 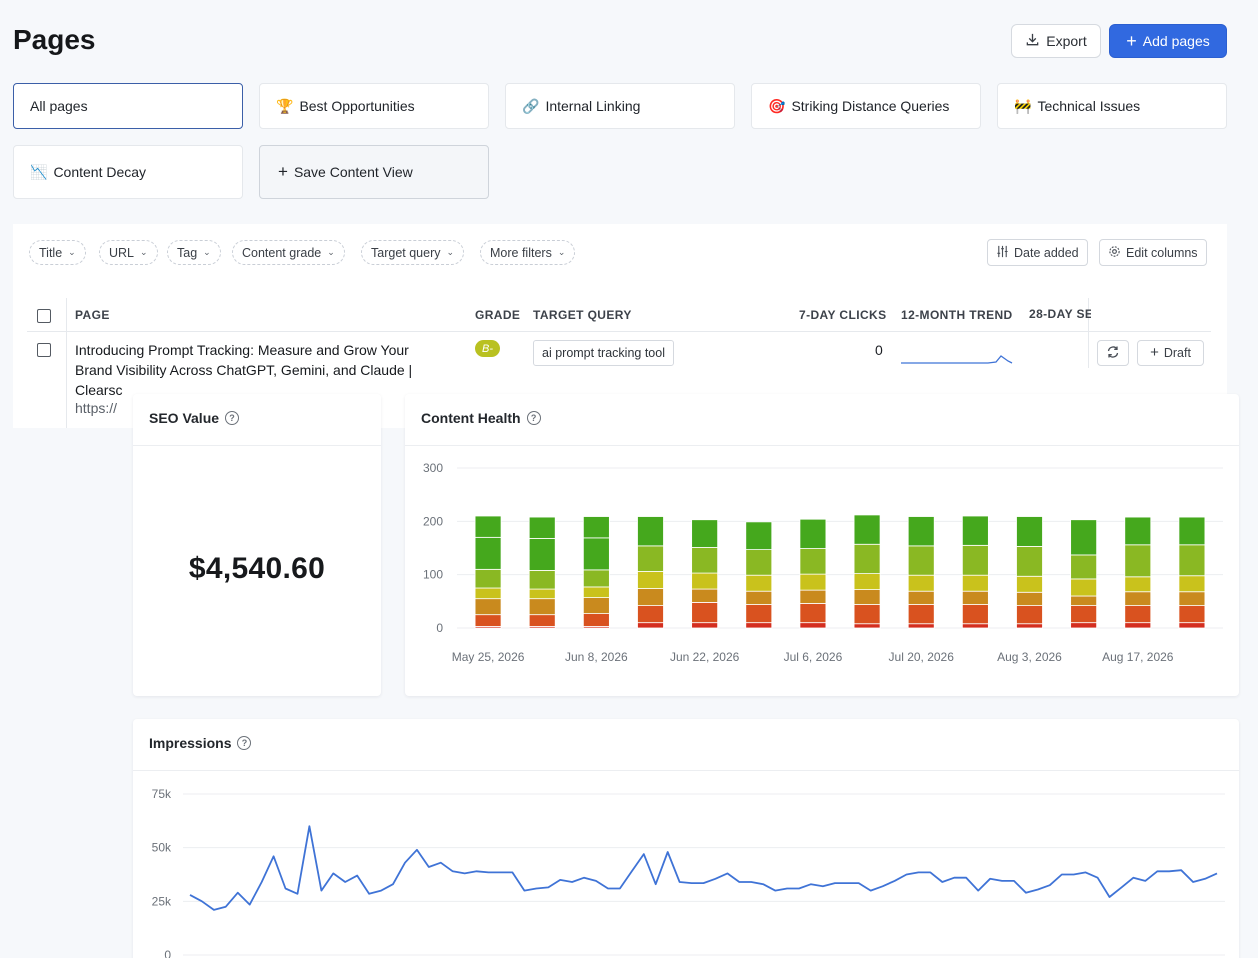 I want to click on seven-day-clicks: 0, so click(x=879, y=350).